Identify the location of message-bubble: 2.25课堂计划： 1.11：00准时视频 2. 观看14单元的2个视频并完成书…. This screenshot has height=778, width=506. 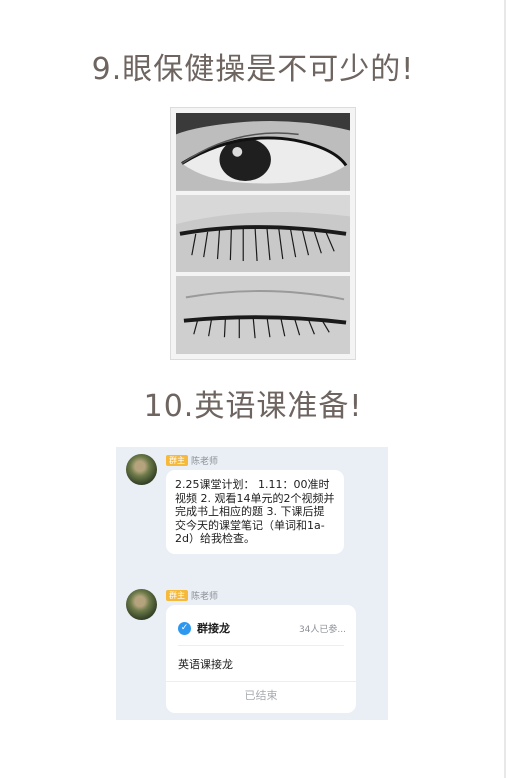
(255, 512).